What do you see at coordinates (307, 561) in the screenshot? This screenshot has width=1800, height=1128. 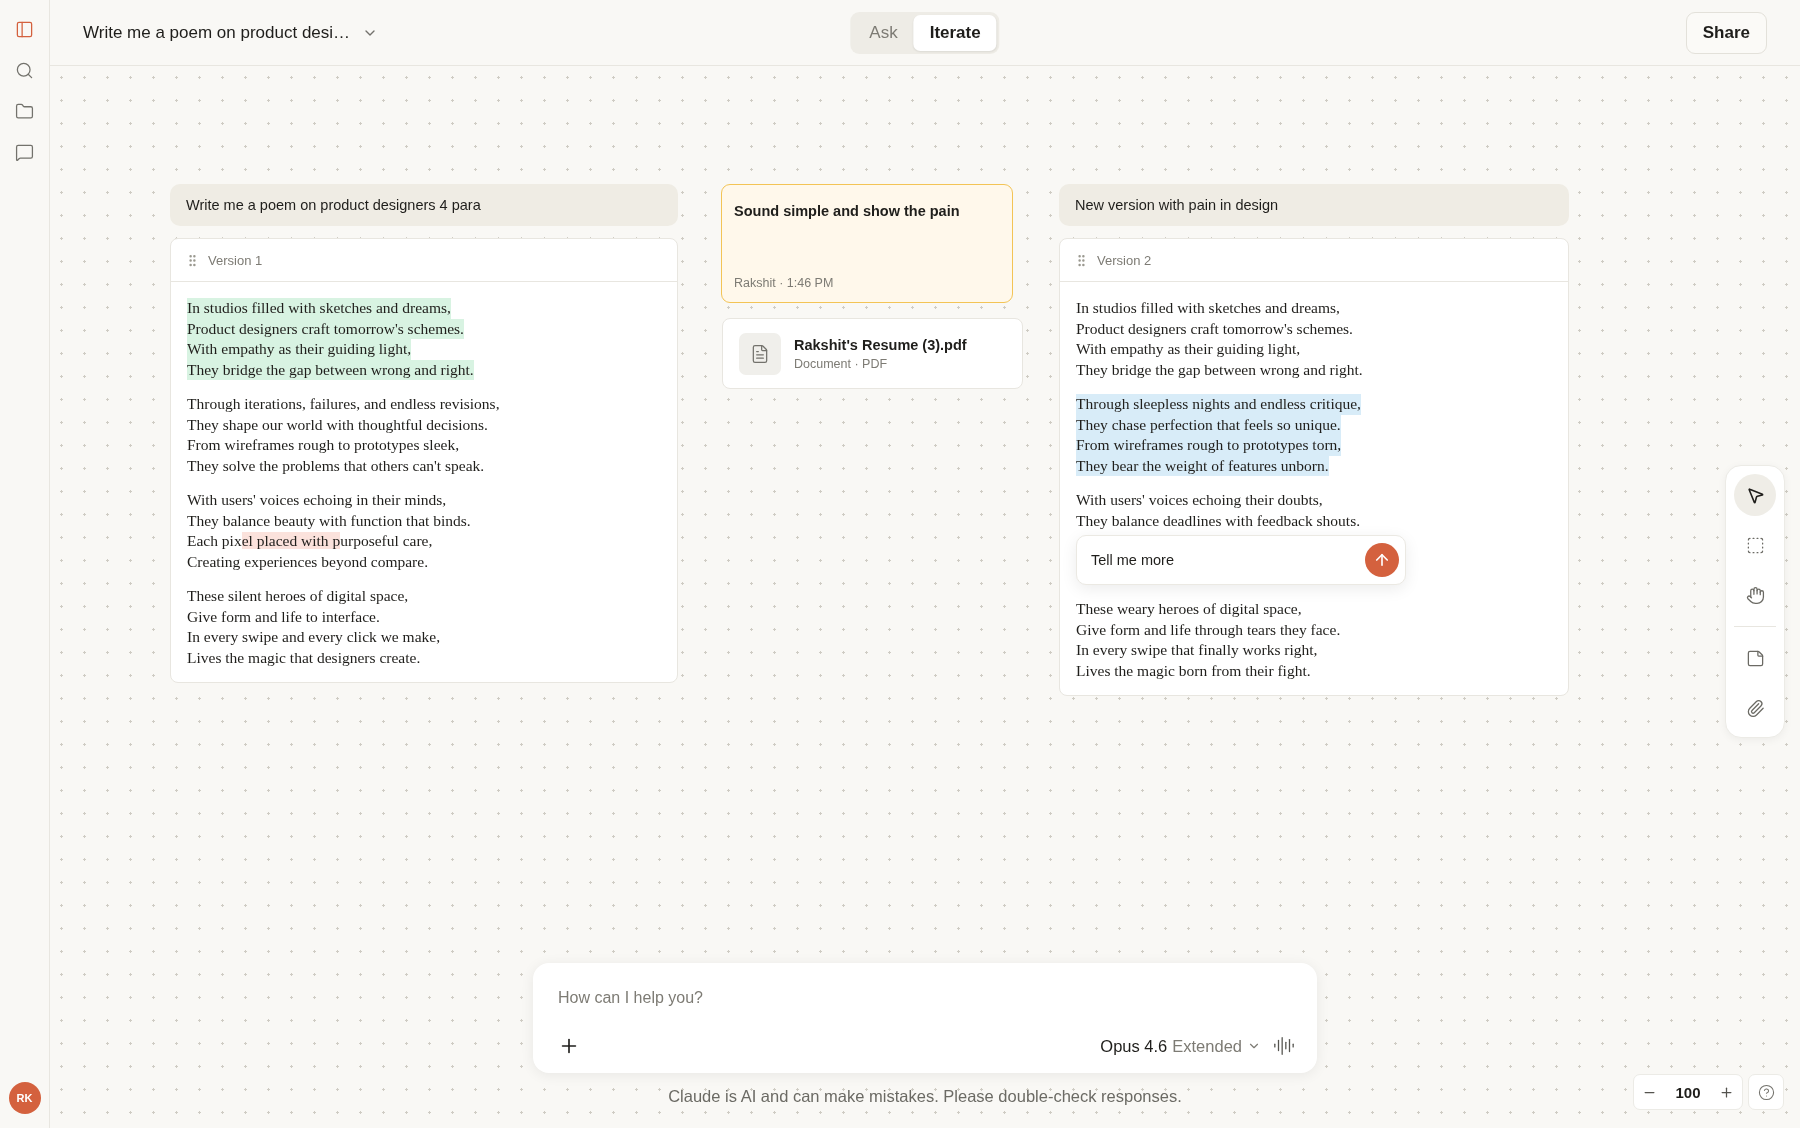 I see `poem-line: Creating experiences beyond compare.` at bounding box center [307, 561].